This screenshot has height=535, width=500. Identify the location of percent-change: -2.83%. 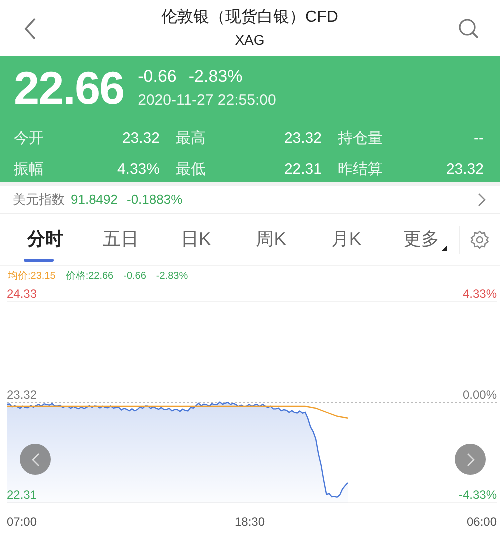
(215, 77).